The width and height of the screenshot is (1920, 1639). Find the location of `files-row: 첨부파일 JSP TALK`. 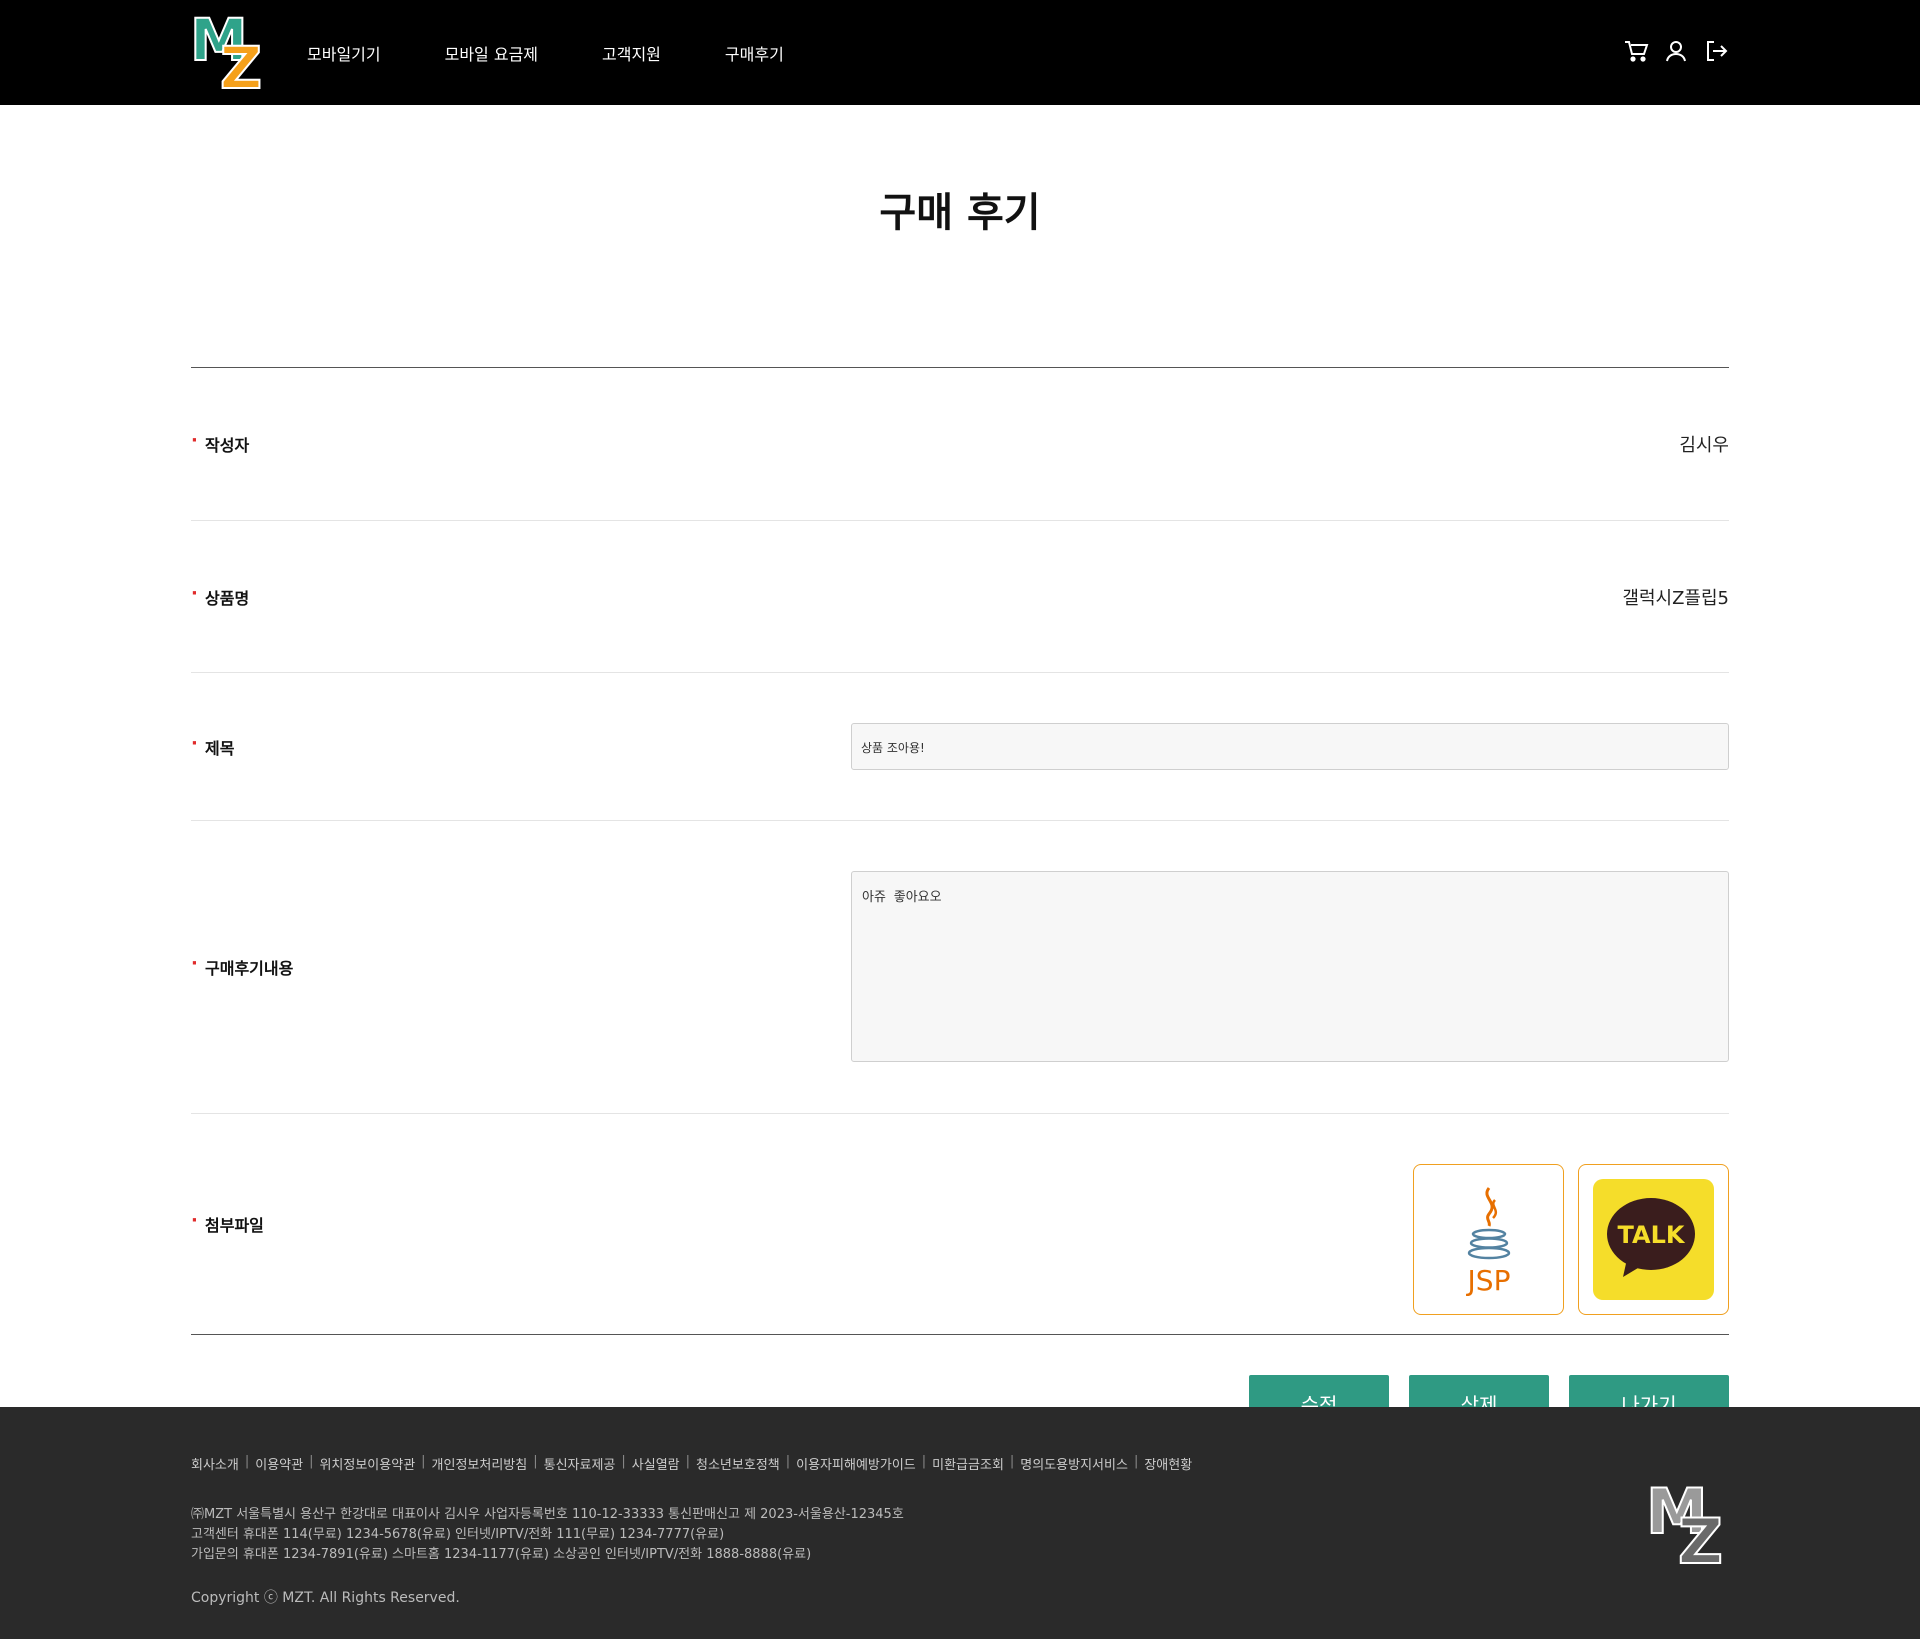

files-row: 첨부파일 JSP TALK is located at coordinates (960, 1224).